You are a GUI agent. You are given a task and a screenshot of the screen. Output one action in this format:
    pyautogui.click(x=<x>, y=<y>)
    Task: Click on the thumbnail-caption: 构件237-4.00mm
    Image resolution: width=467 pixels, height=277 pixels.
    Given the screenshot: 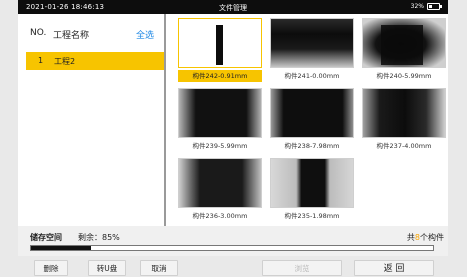 What is the action you would take?
    pyautogui.click(x=404, y=146)
    